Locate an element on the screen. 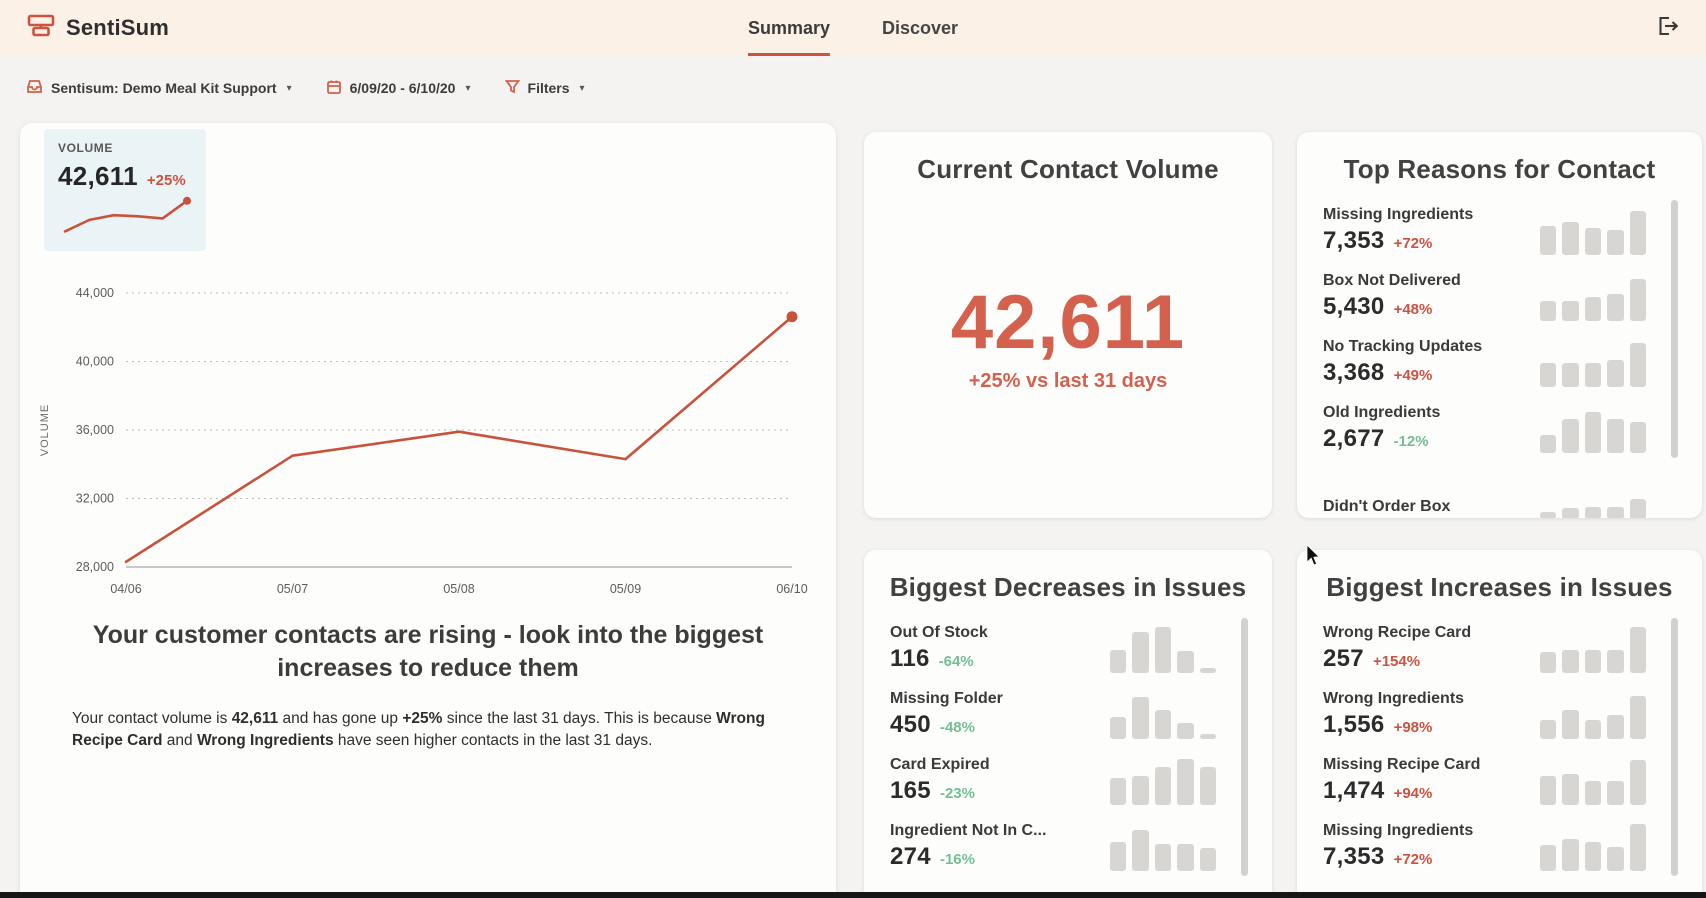 The image size is (1706, 898). bottom-edge-bar is located at coordinates (853, 895).